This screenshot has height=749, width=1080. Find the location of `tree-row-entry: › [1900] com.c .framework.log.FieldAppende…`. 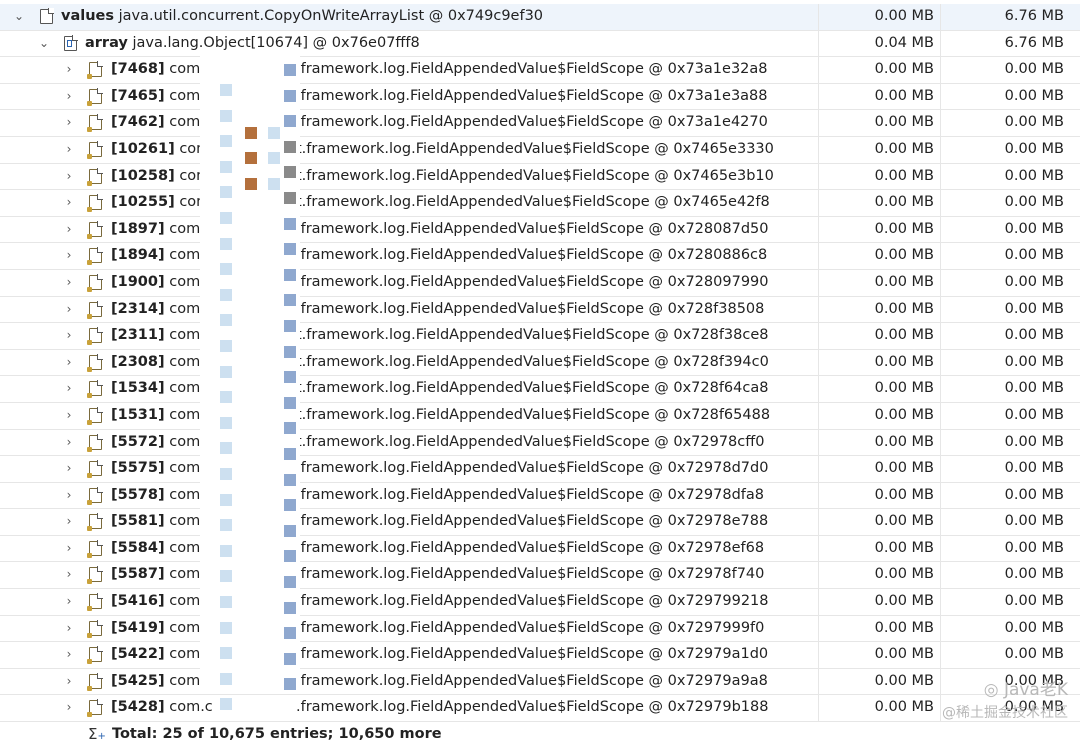

tree-row-entry: › [1900] com.c .framework.log.FieldAppende… is located at coordinates (540, 283).